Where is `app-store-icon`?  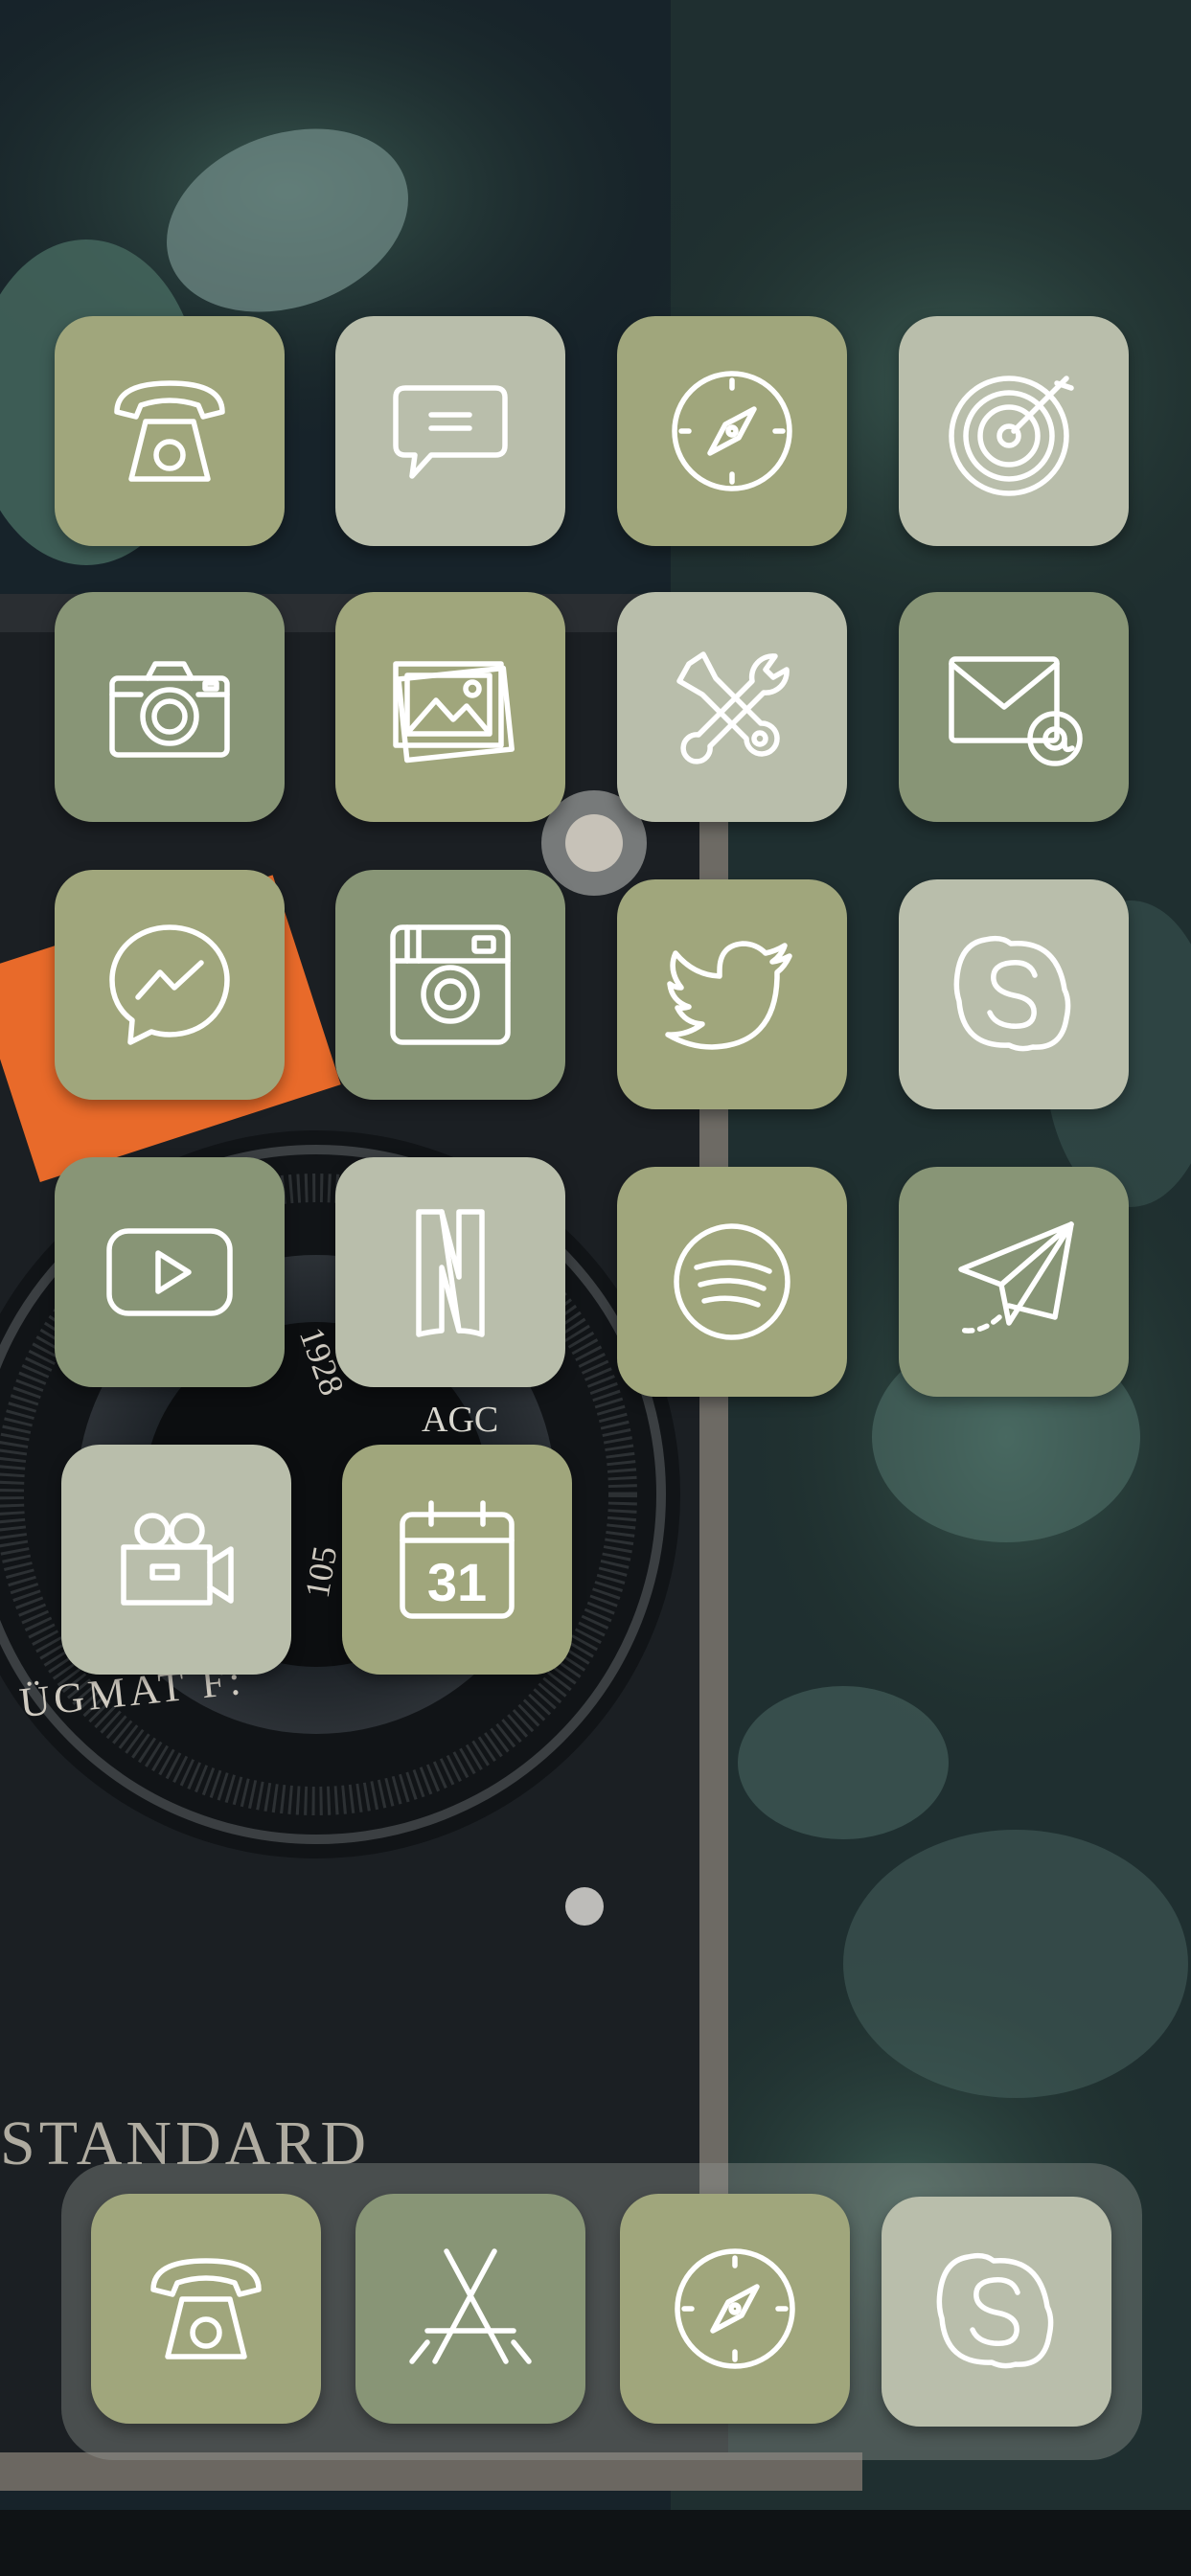
app-store-icon is located at coordinates (470, 2306).